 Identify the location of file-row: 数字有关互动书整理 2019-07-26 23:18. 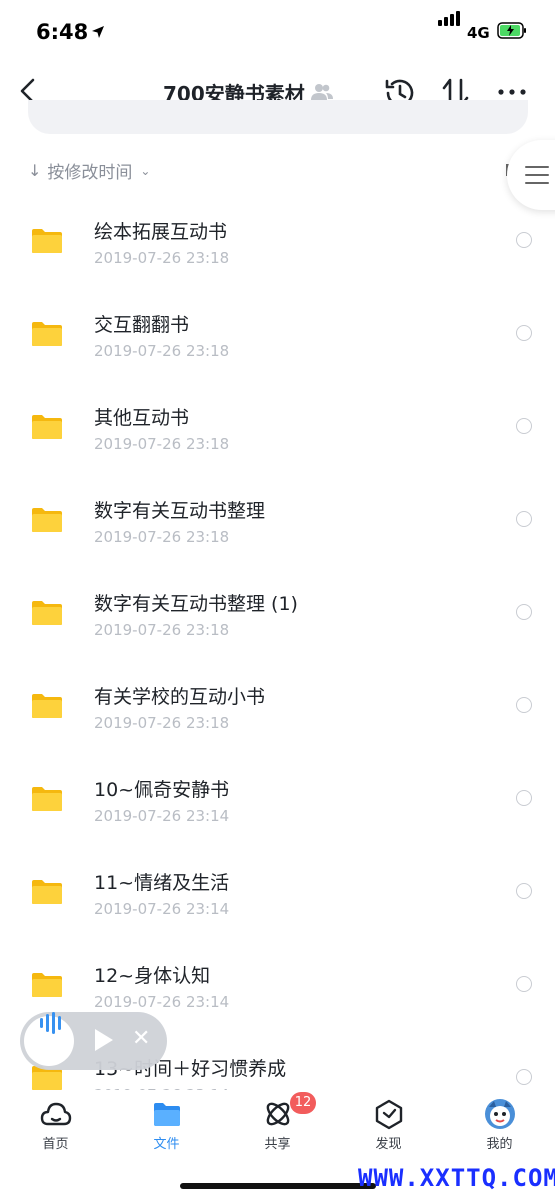
(277, 510).